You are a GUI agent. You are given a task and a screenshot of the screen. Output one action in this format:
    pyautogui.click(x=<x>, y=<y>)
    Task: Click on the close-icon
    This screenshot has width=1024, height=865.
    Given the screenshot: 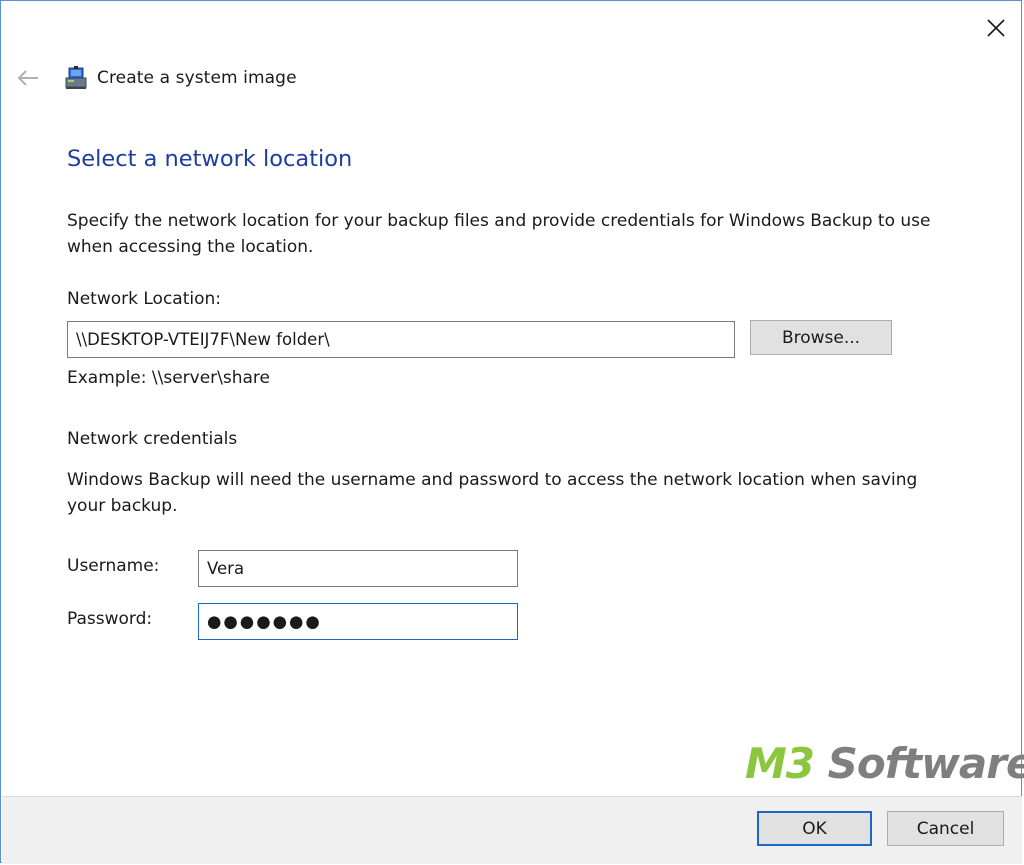 What is the action you would take?
    pyautogui.click(x=996, y=28)
    